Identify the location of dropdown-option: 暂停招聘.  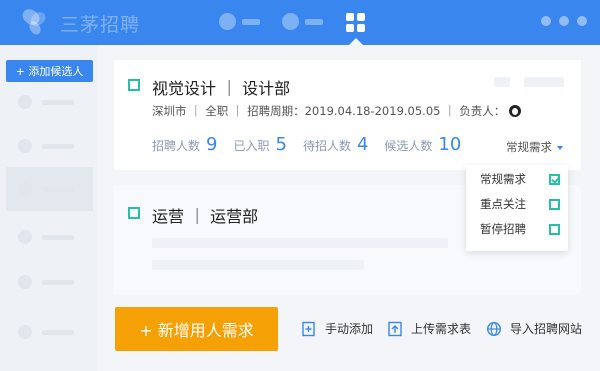
(520, 229).